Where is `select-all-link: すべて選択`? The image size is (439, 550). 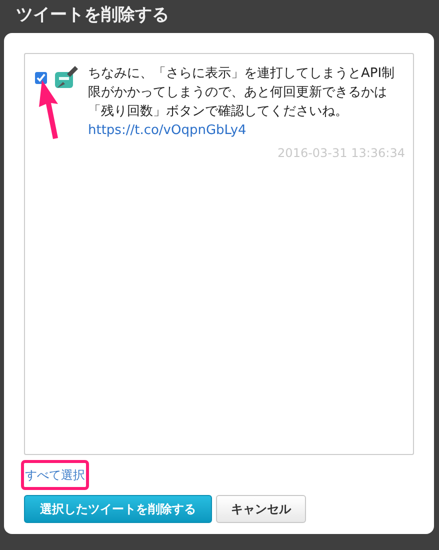 select-all-link: すべて選択 is located at coordinates (55, 475).